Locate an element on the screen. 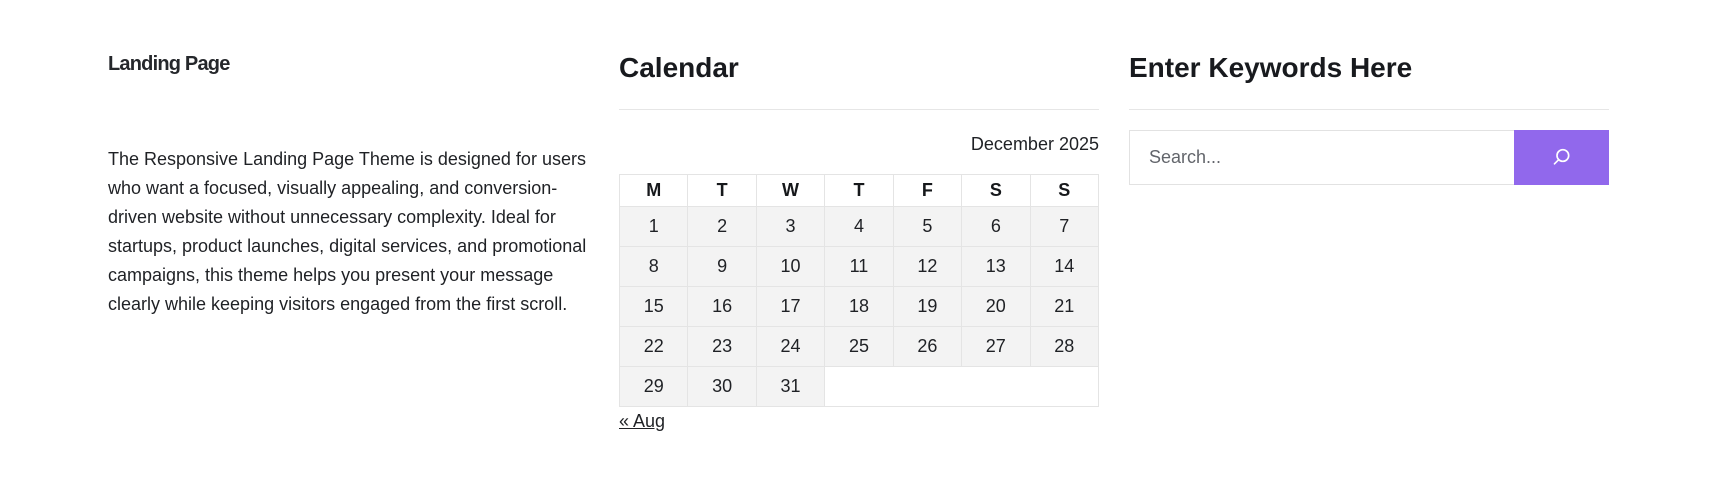 The height and width of the screenshot is (477, 1713). calendar-week-row: 15 16 17 18 19 20 21 is located at coordinates (859, 306).